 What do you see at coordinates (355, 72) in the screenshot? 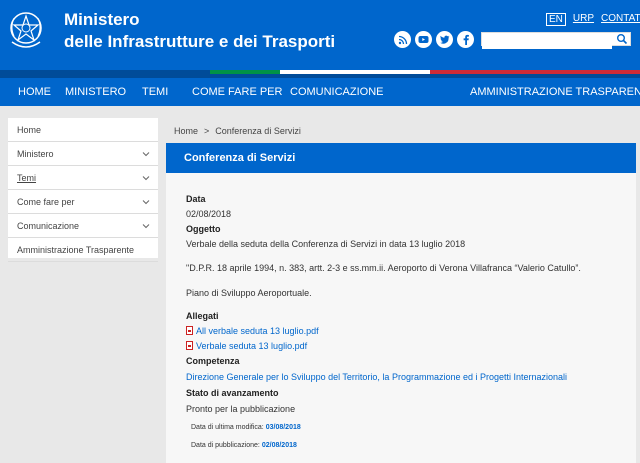
I see `strip-white` at bounding box center [355, 72].